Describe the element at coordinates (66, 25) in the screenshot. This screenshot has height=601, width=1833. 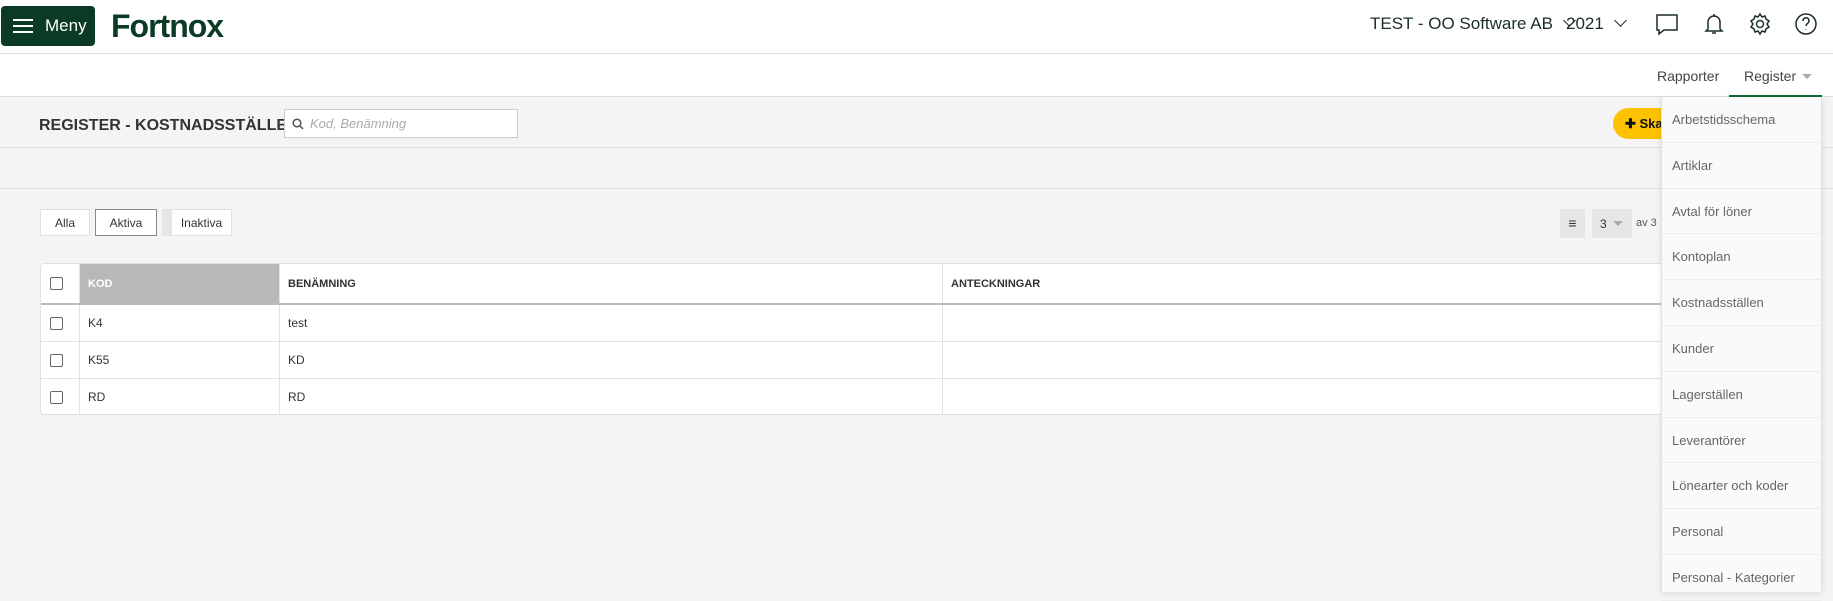
I see `menu-label: Meny` at that location.